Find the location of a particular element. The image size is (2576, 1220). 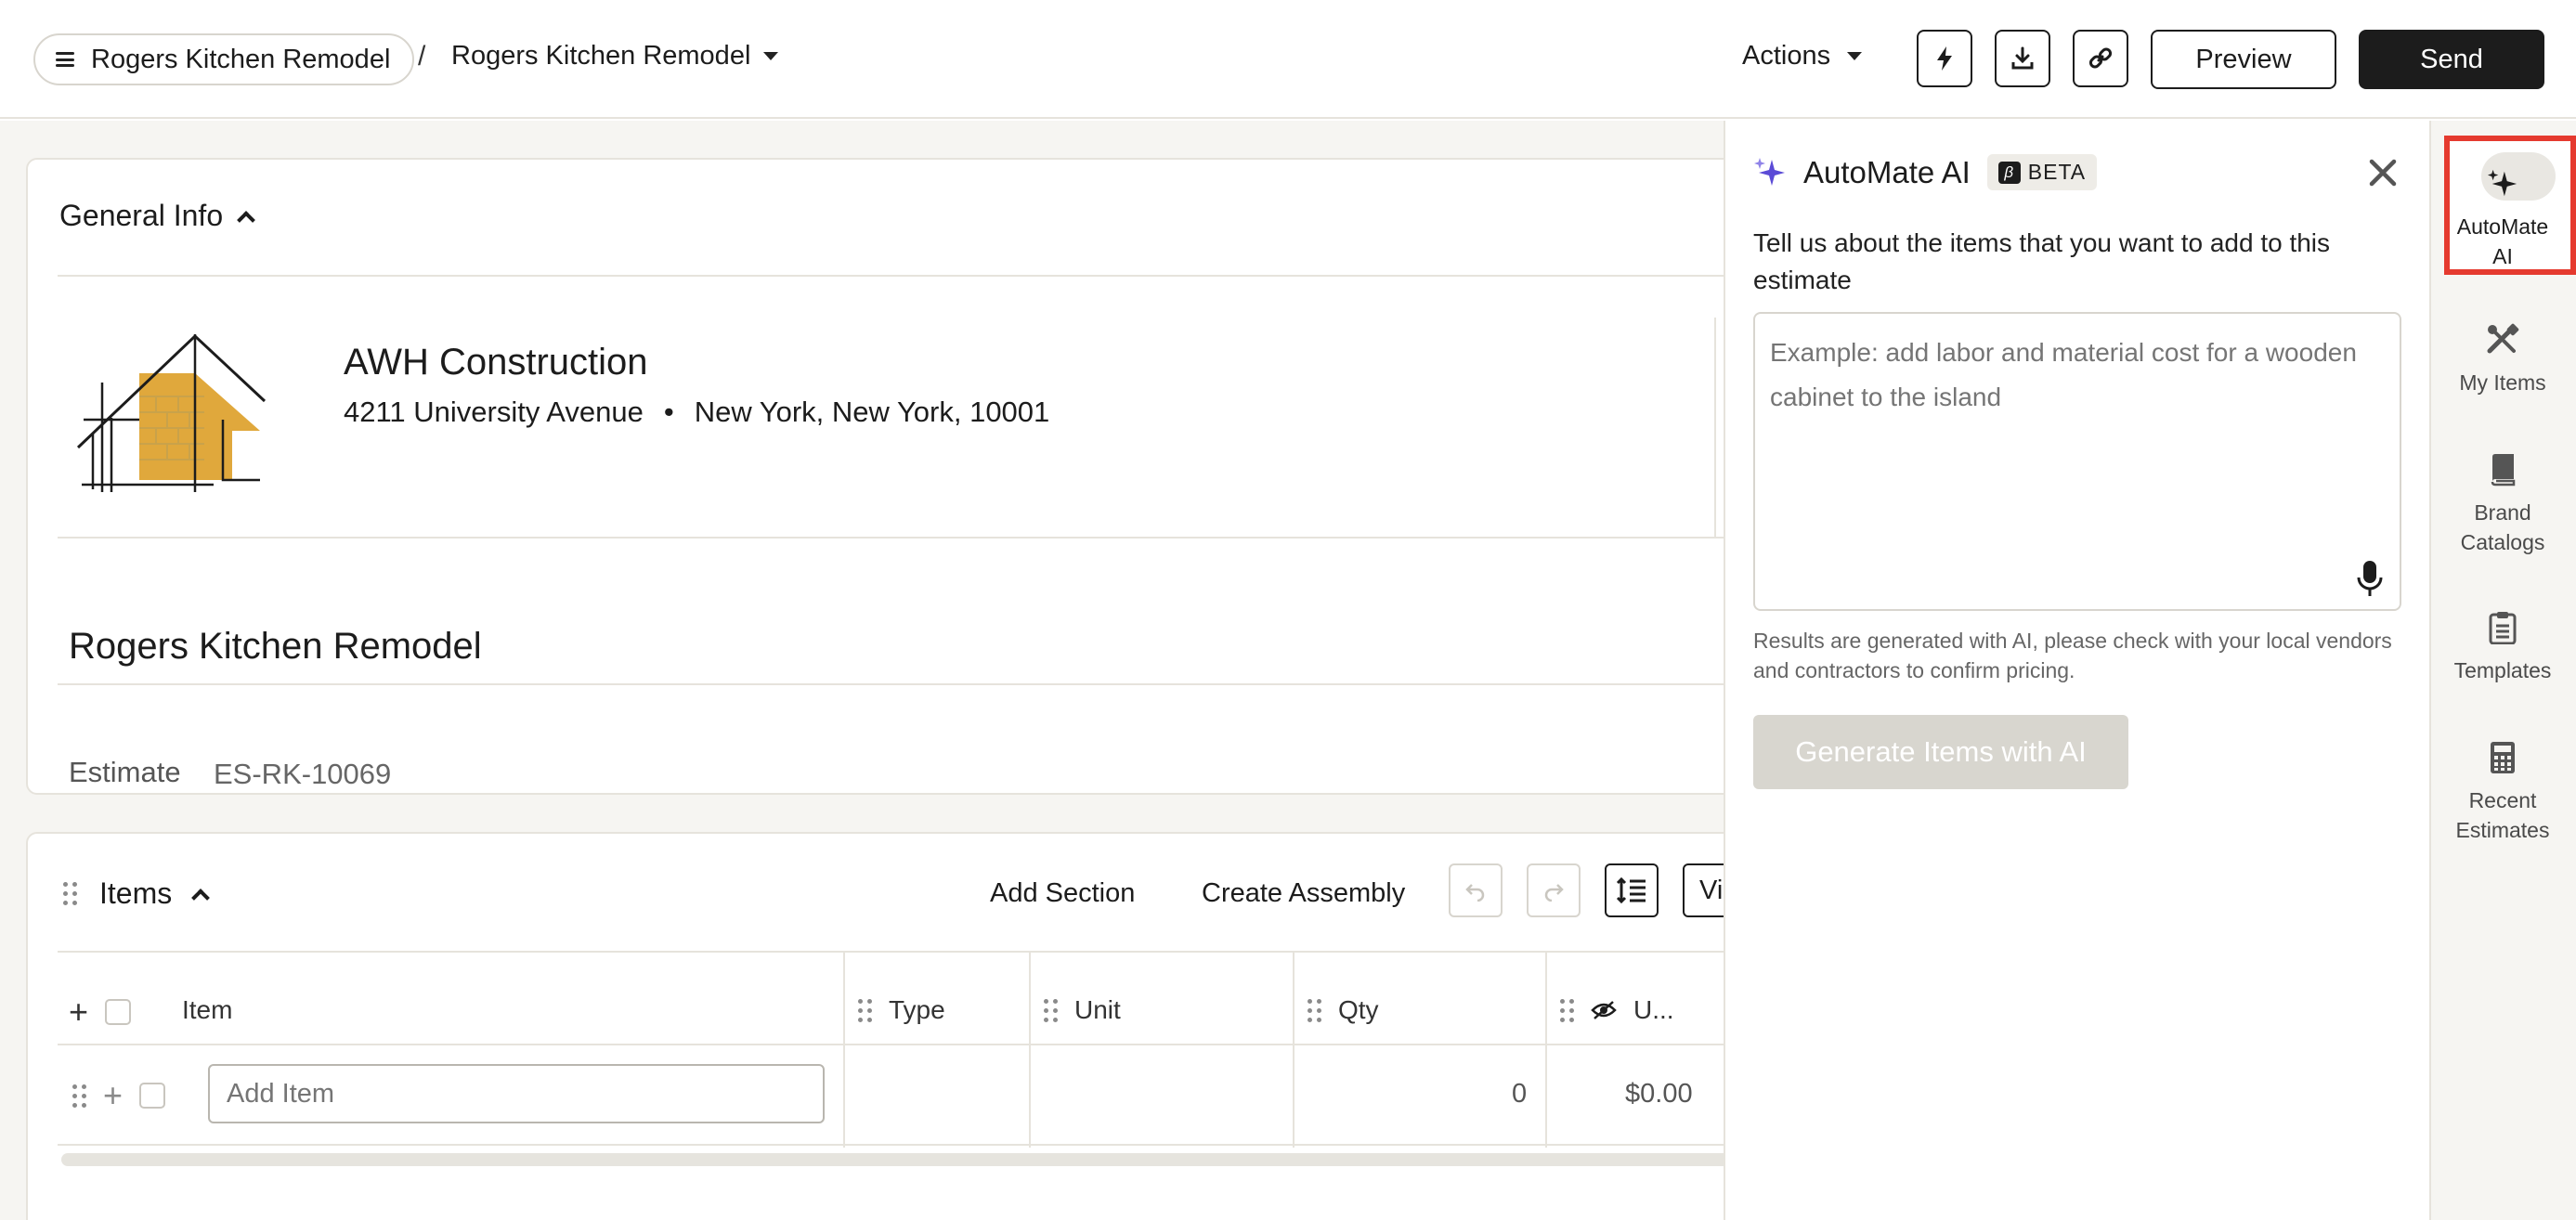

column-header-label: Qty is located at coordinates (1358, 1009).